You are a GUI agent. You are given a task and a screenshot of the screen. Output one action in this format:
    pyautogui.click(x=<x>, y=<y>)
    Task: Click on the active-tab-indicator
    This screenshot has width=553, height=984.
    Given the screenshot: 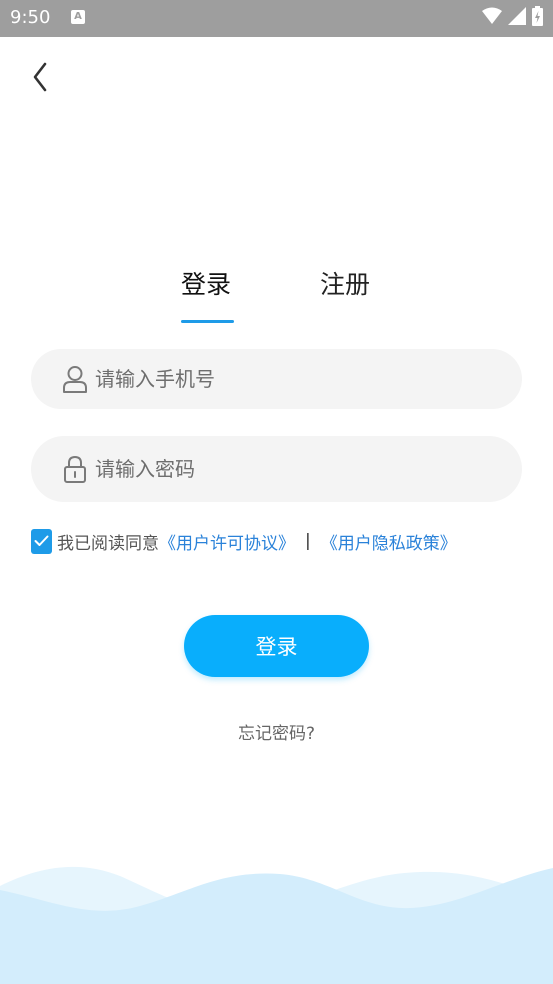 What is the action you would take?
    pyautogui.click(x=207, y=321)
    